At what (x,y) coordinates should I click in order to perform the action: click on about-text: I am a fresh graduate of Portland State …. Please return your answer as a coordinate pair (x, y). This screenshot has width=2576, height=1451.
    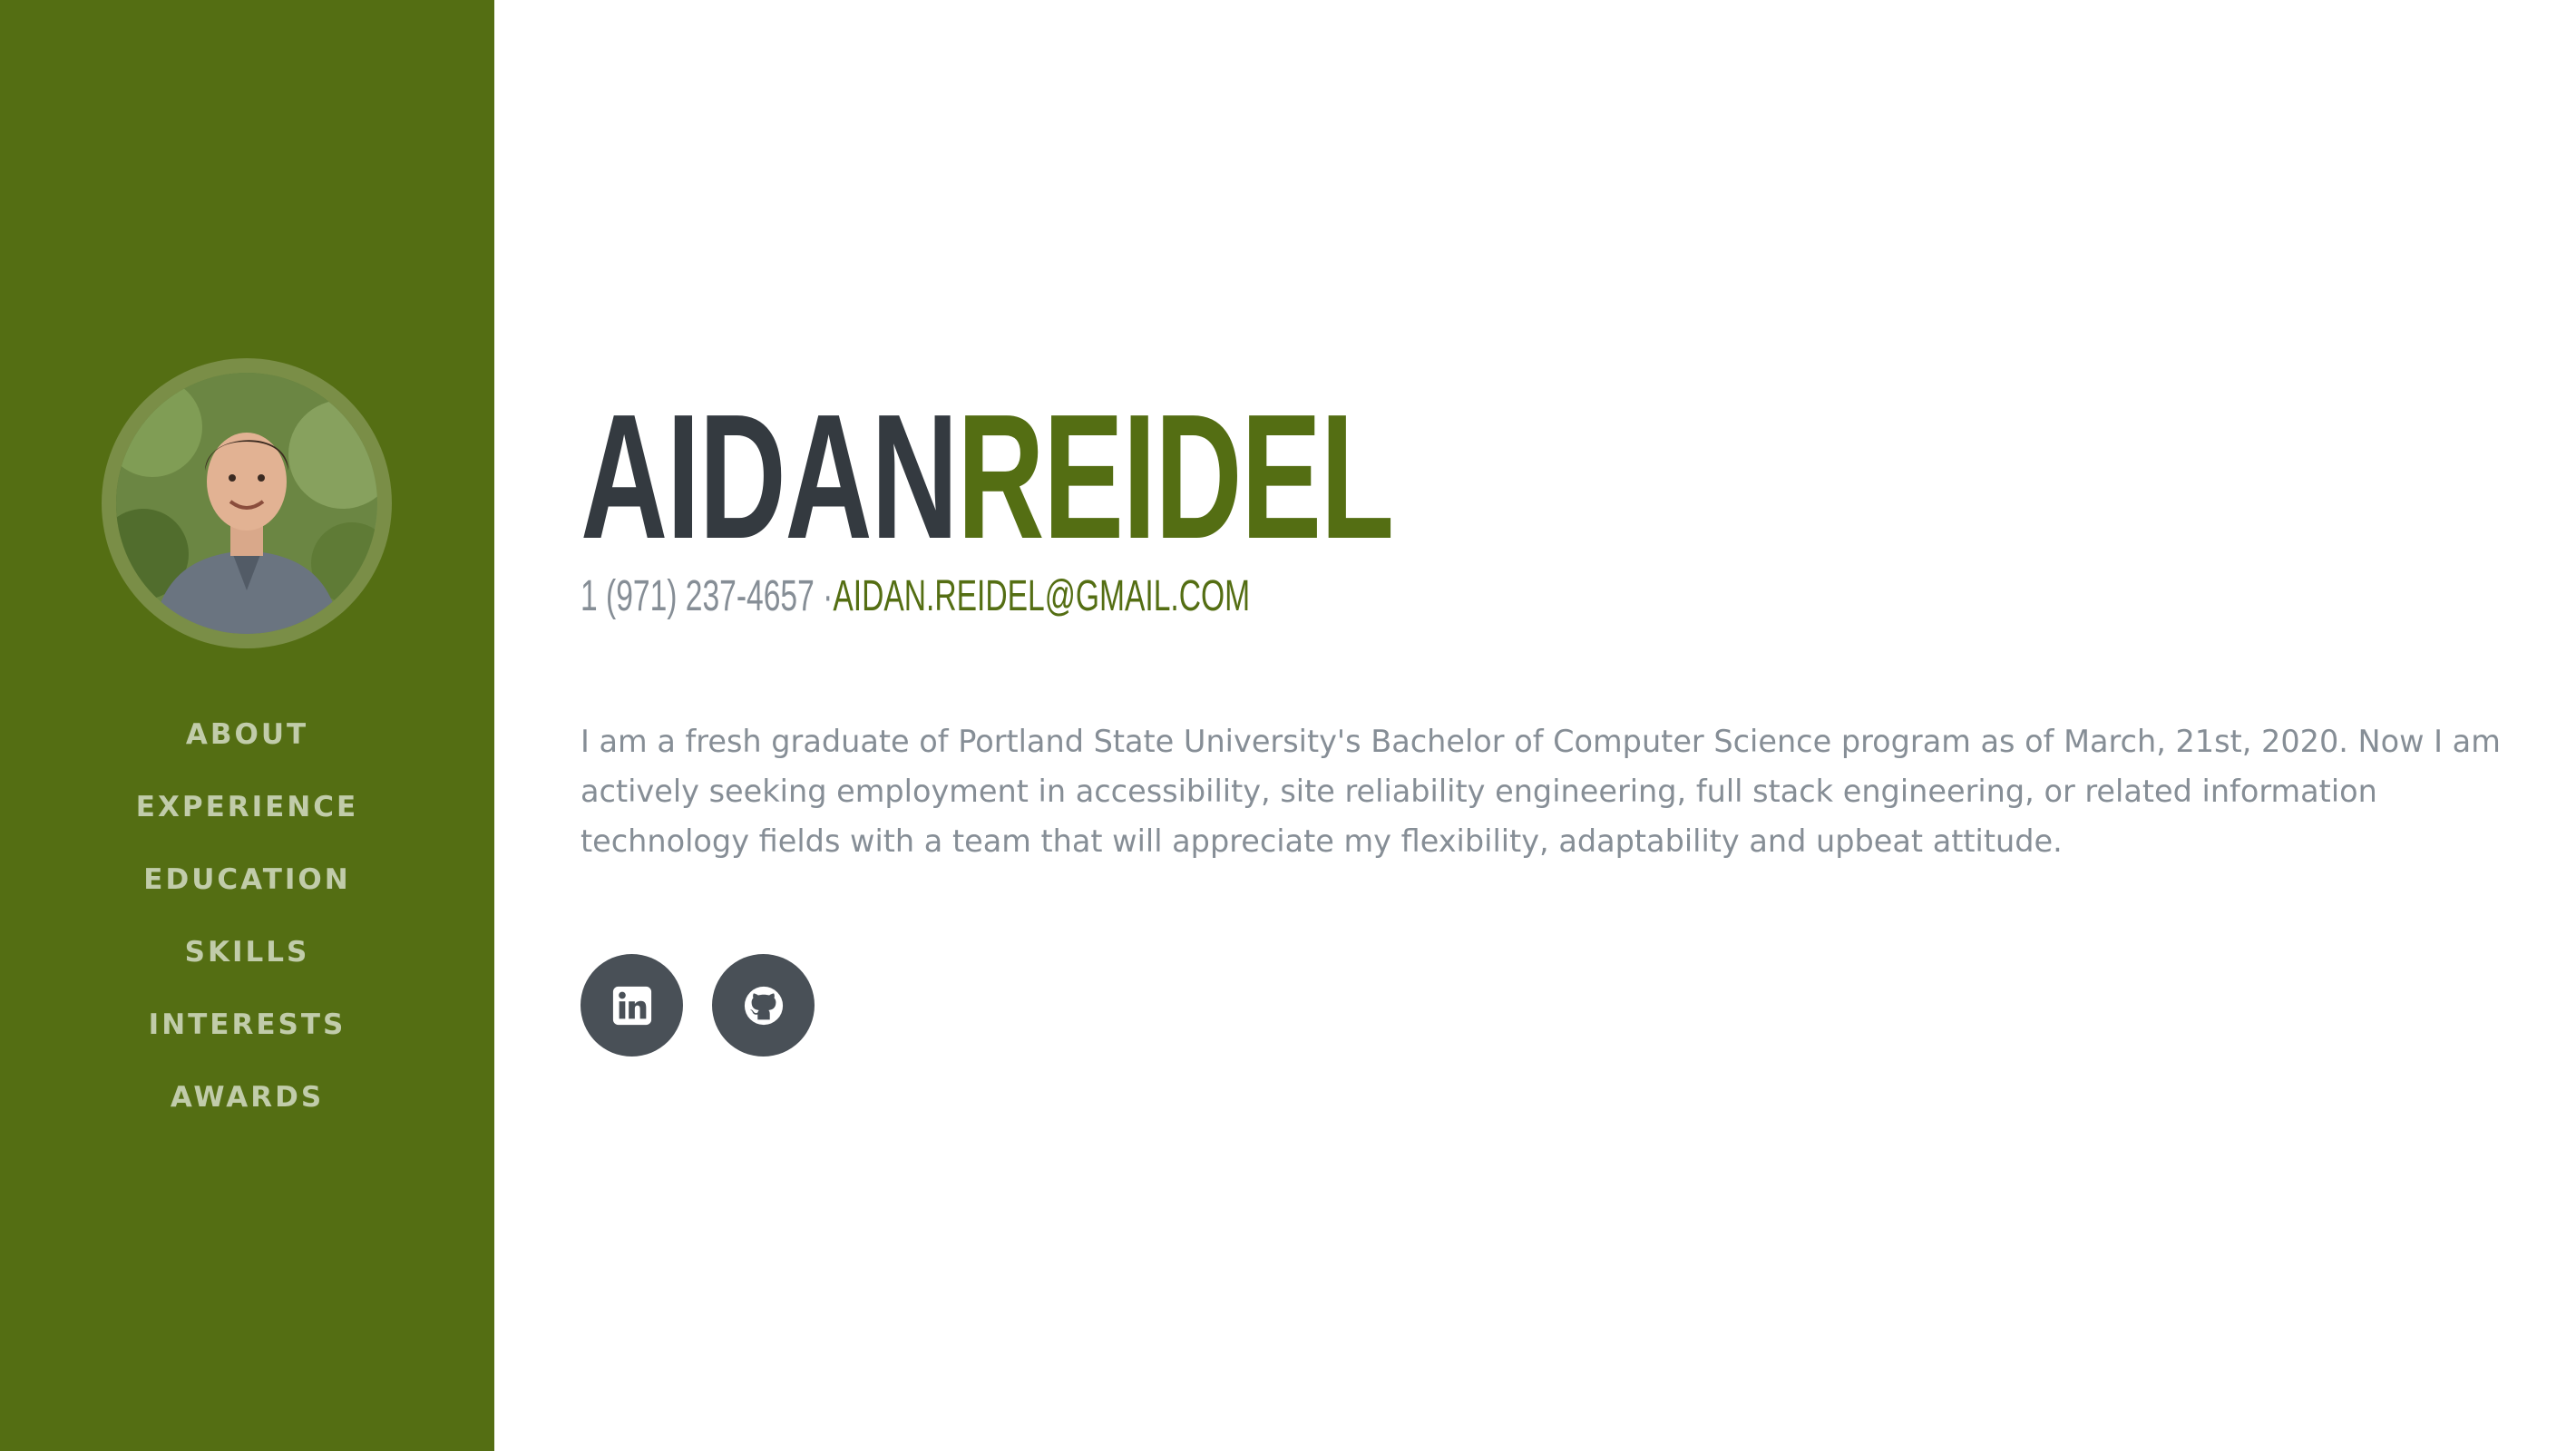
    Looking at the image, I should click on (1541, 792).